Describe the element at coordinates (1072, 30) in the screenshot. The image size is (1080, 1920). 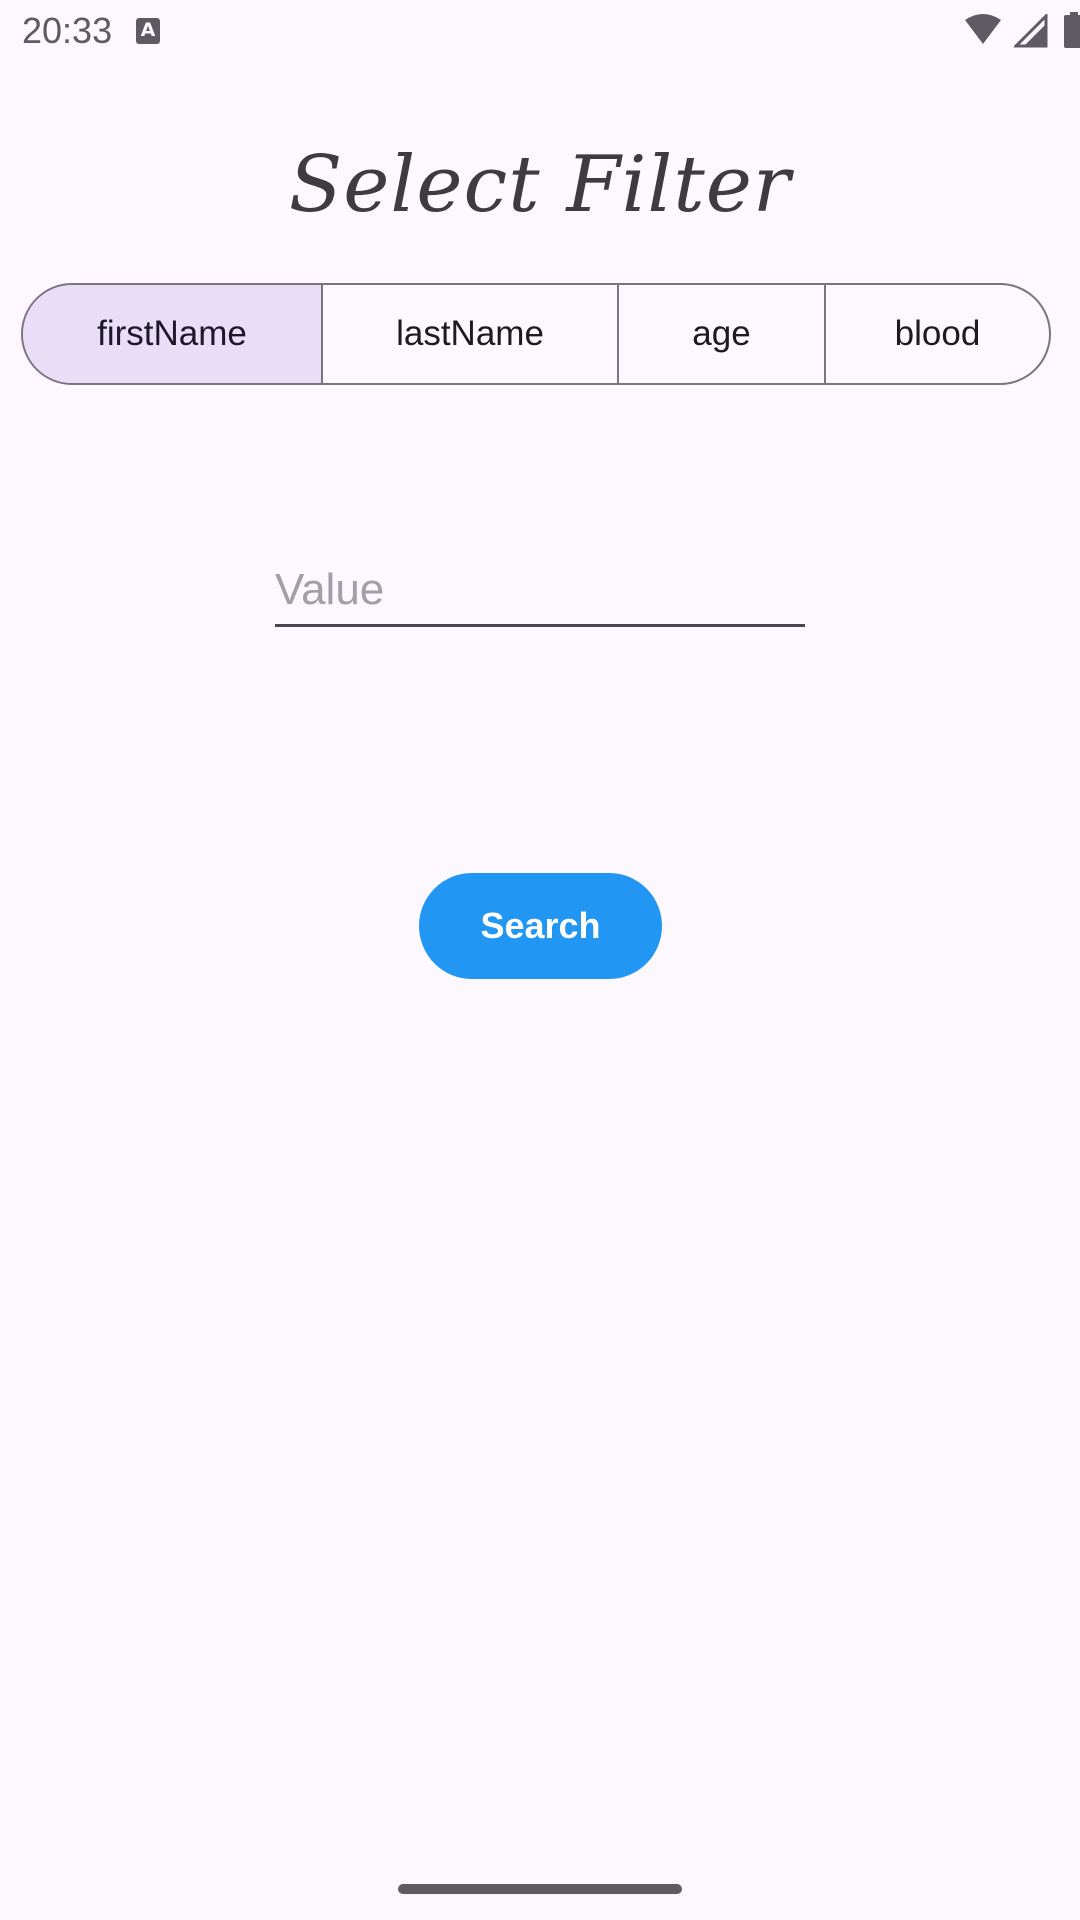
I see `battery-icon` at that location.